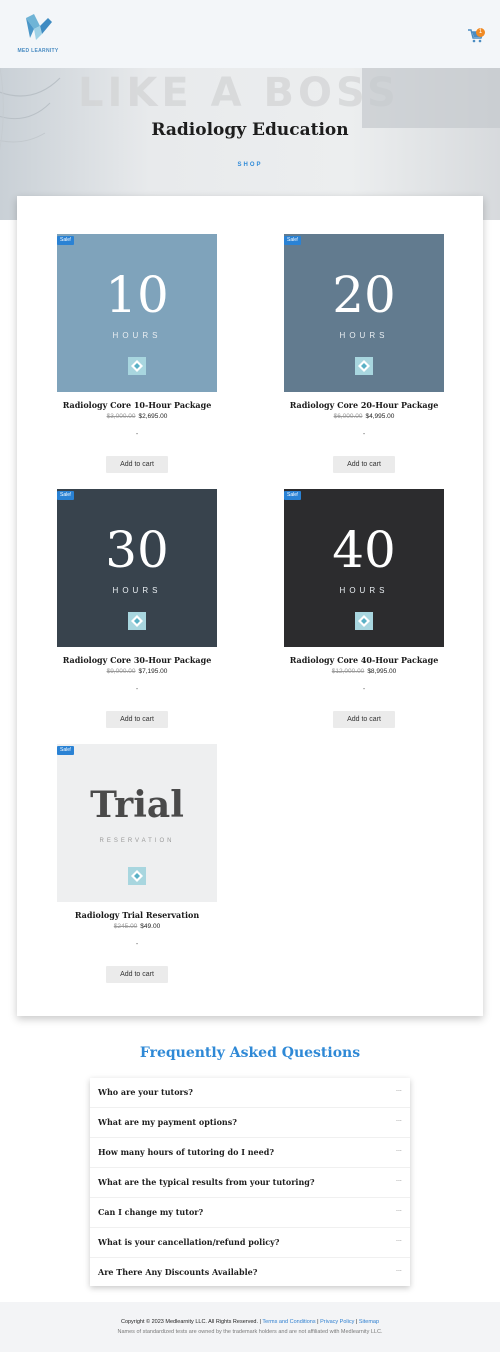  Describe the element at coordinates (121, 671) in the screenshot. I see `product-old-price: $9,000.00` at that location.